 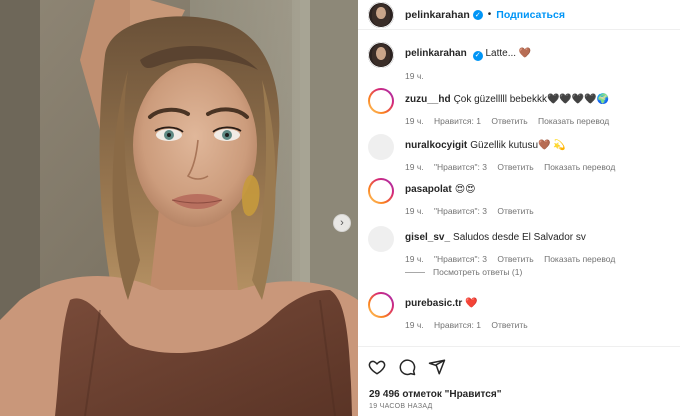 I want to click on share-icon, so click(x=437, y=367).